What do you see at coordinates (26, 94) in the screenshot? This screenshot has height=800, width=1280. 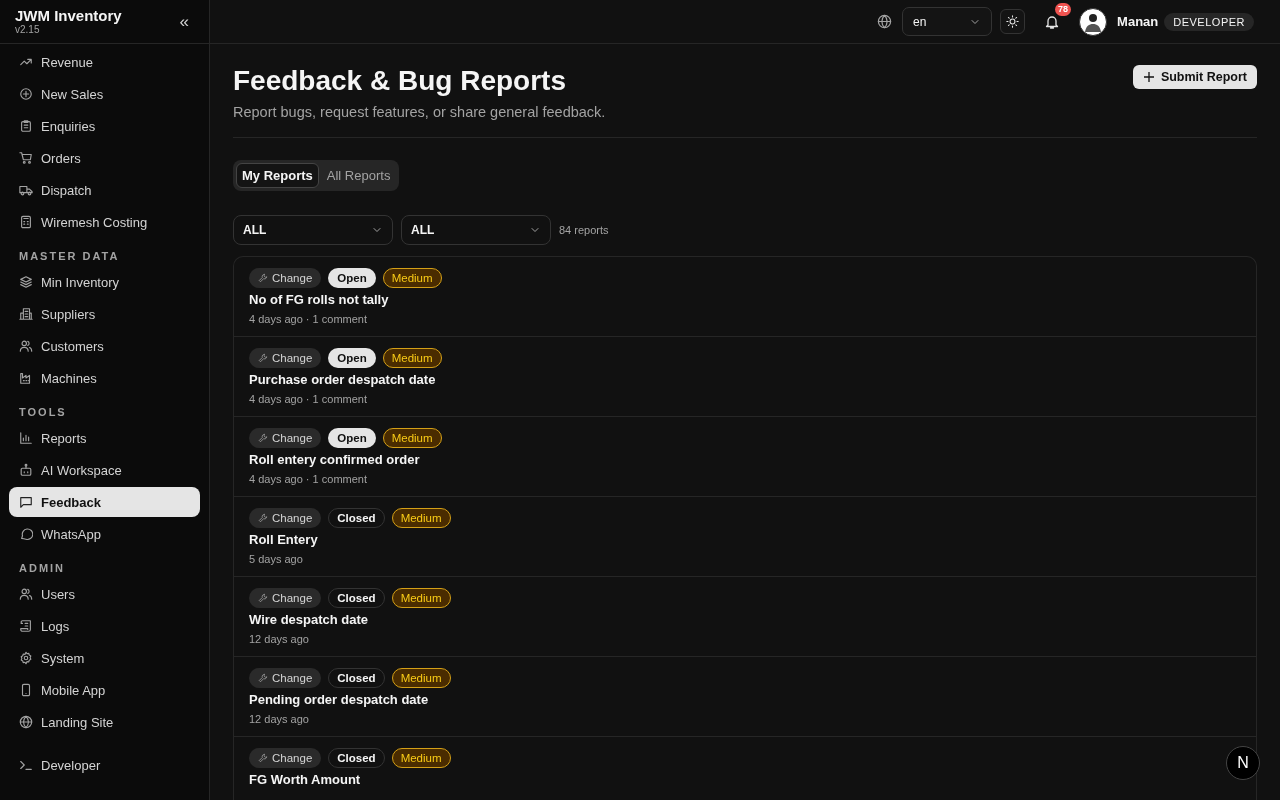 I see `plus-circle-icon` at bounding box center [26, 94].